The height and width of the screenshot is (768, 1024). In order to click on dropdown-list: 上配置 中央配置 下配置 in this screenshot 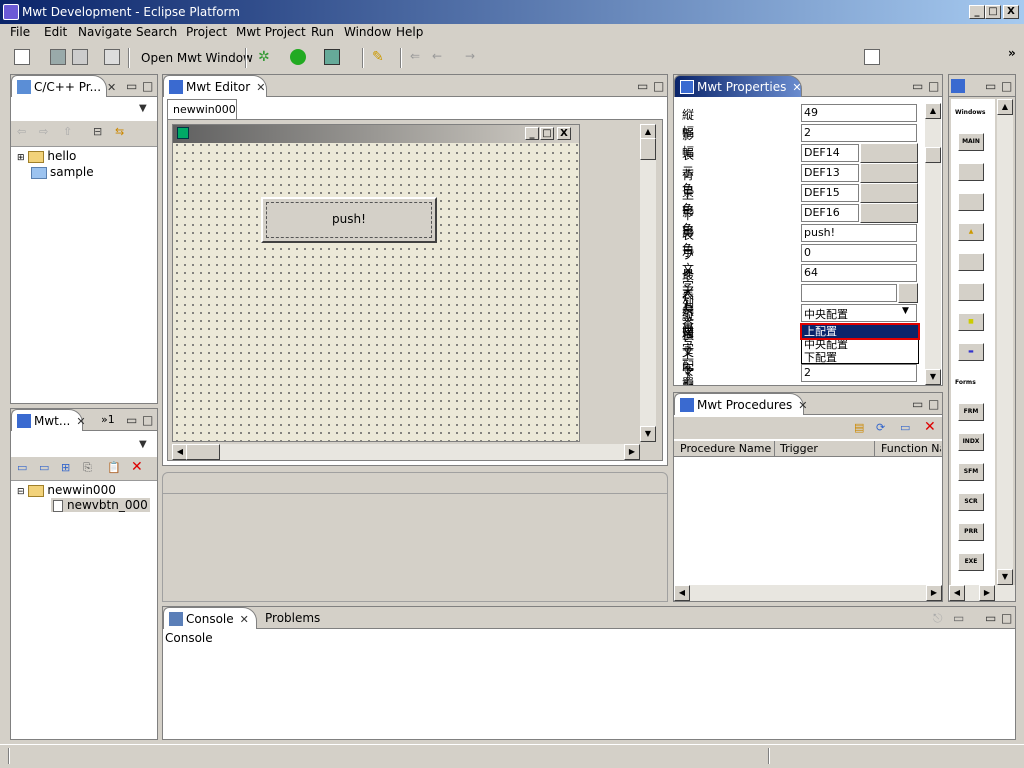, I will do `click(860, 343)`.